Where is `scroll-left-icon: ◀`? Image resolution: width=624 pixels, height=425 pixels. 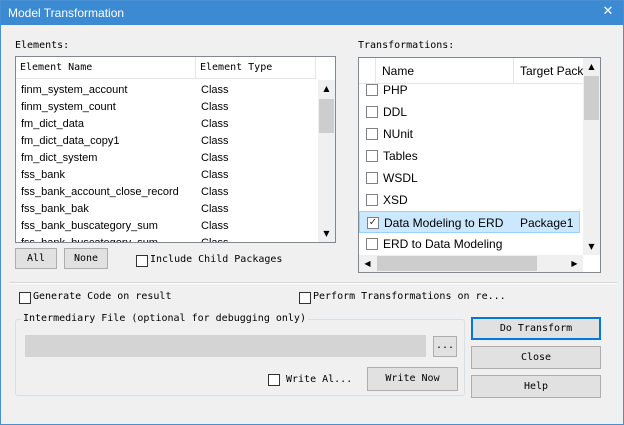
scroll-left-icon: ◀ is located at coordinates (367, 263).